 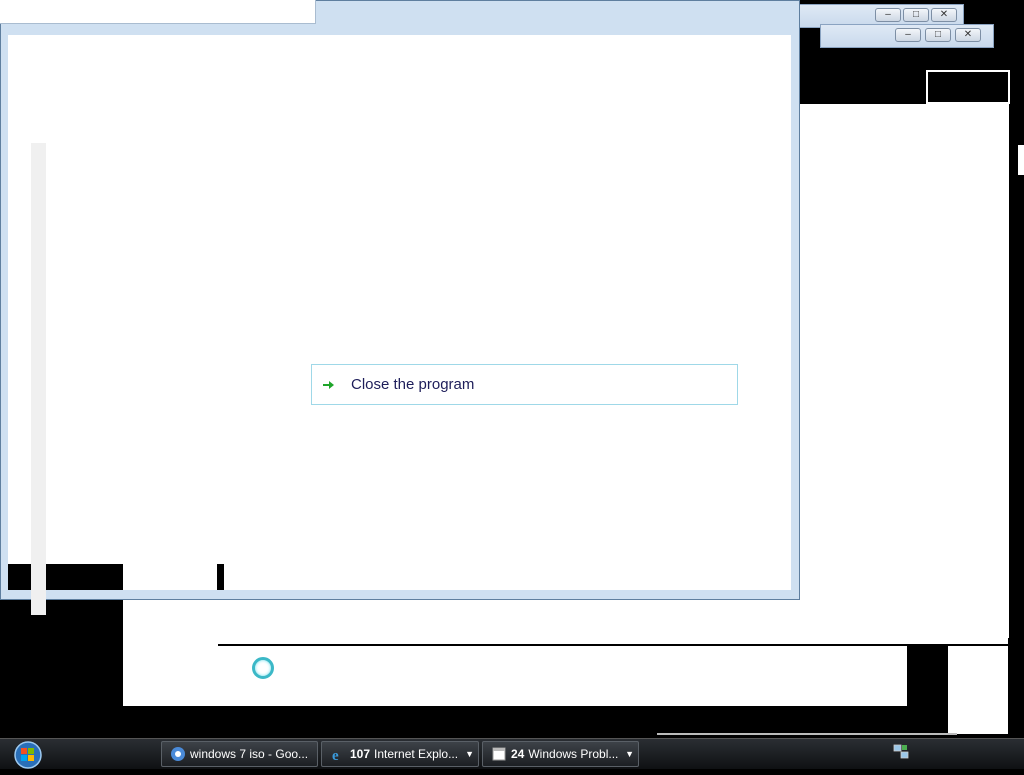 I want to click on background-panel, so click(x=978, y=690).